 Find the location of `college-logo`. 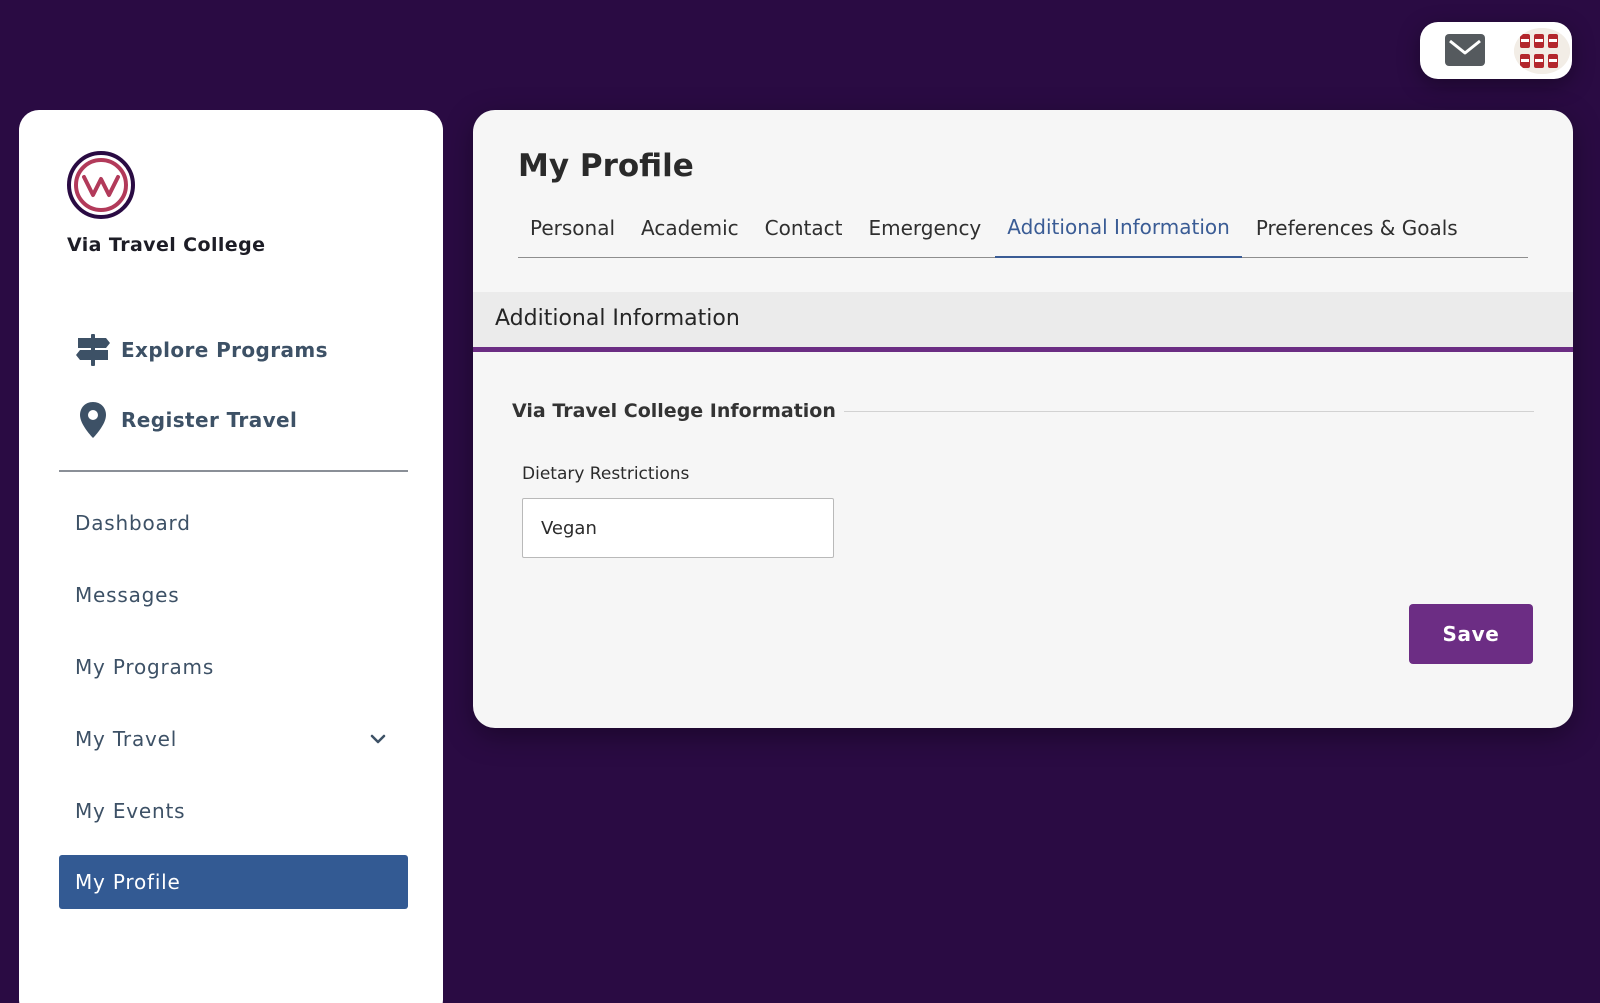

college-logo is located at coordinates (101, 185).